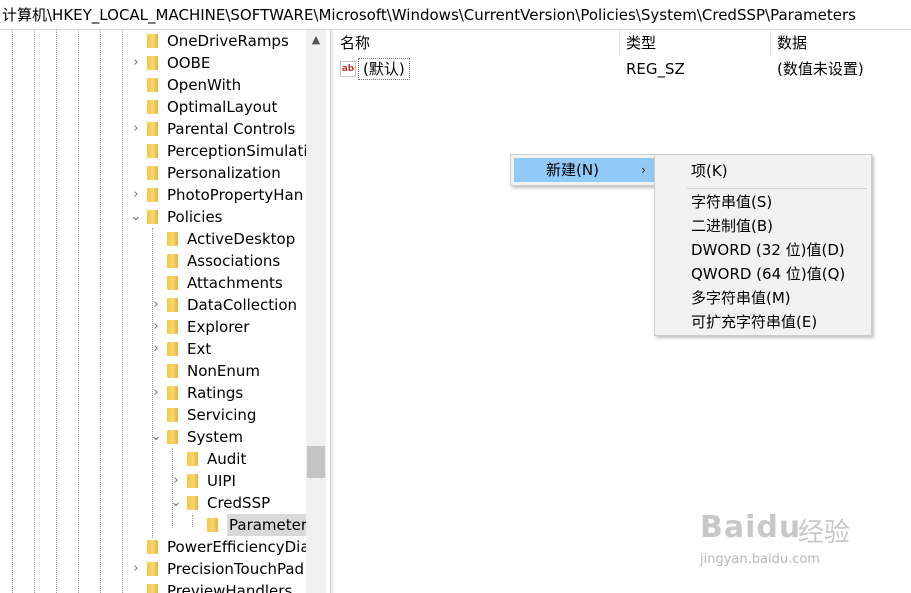  Describe the element at coordinates (751, 527) in the screenshot. I see `watermark-brand: Baidu` at that location.